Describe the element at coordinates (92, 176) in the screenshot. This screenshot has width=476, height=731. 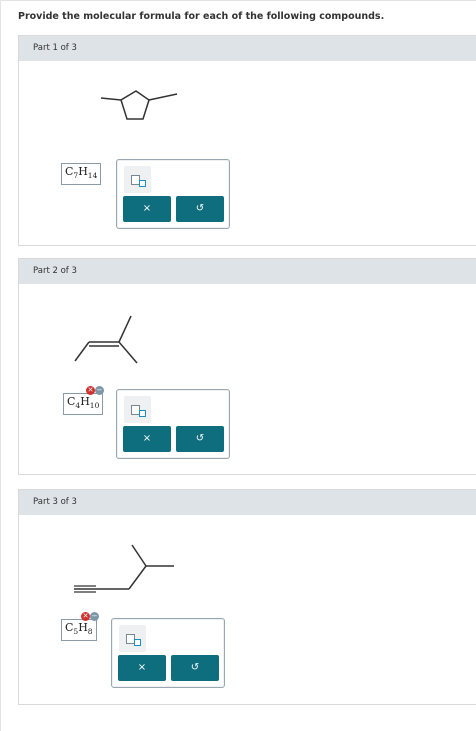
I see `hydrogen-count: 14` at that location.